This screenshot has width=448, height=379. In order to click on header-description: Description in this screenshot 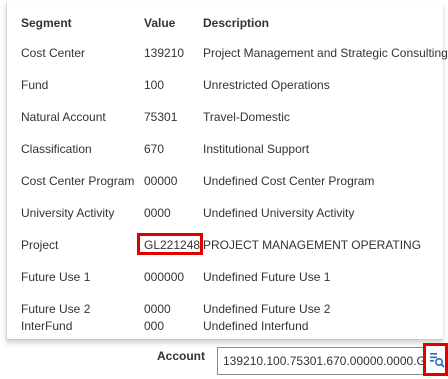, I will do `click(236, 23)`.